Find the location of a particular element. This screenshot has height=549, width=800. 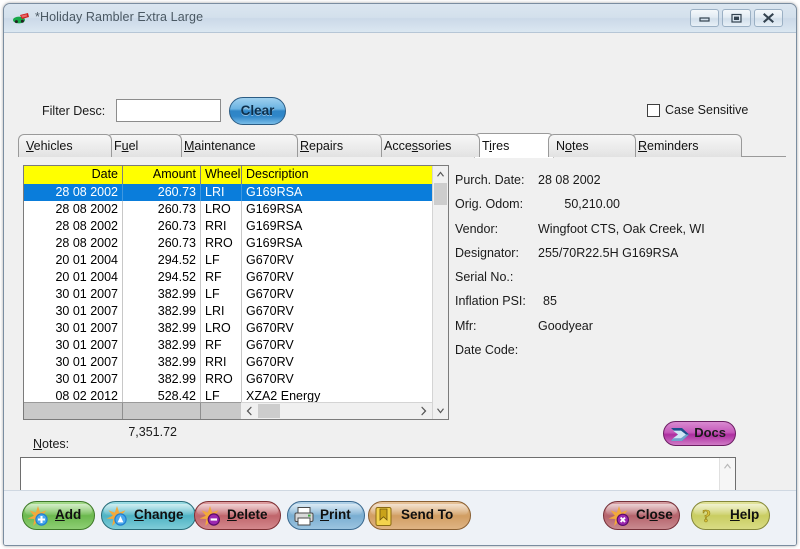

notes-scroll-up-arrow-icon is located at coordinates (727, 466).